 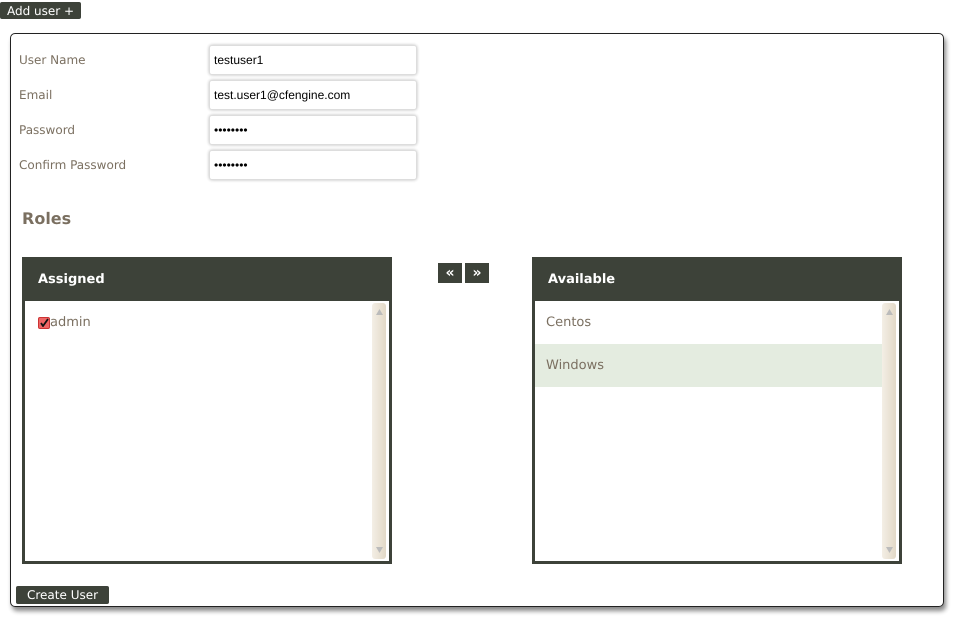 What do you see at coordinates (450, 273) in the screenshot?
I see `move-button: «` at bounding box center [450, 273].